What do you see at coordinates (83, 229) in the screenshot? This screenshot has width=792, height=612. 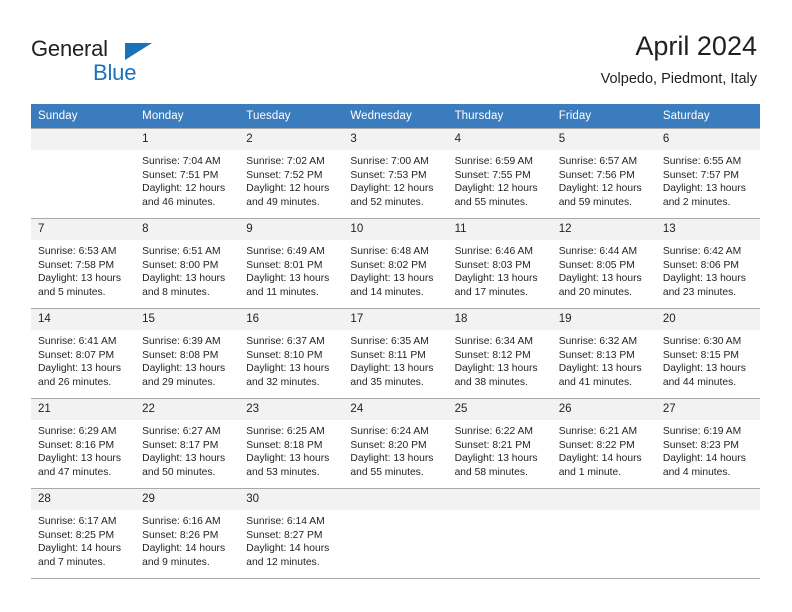 I see `day-number: 7` at bounding box center [83, 229].